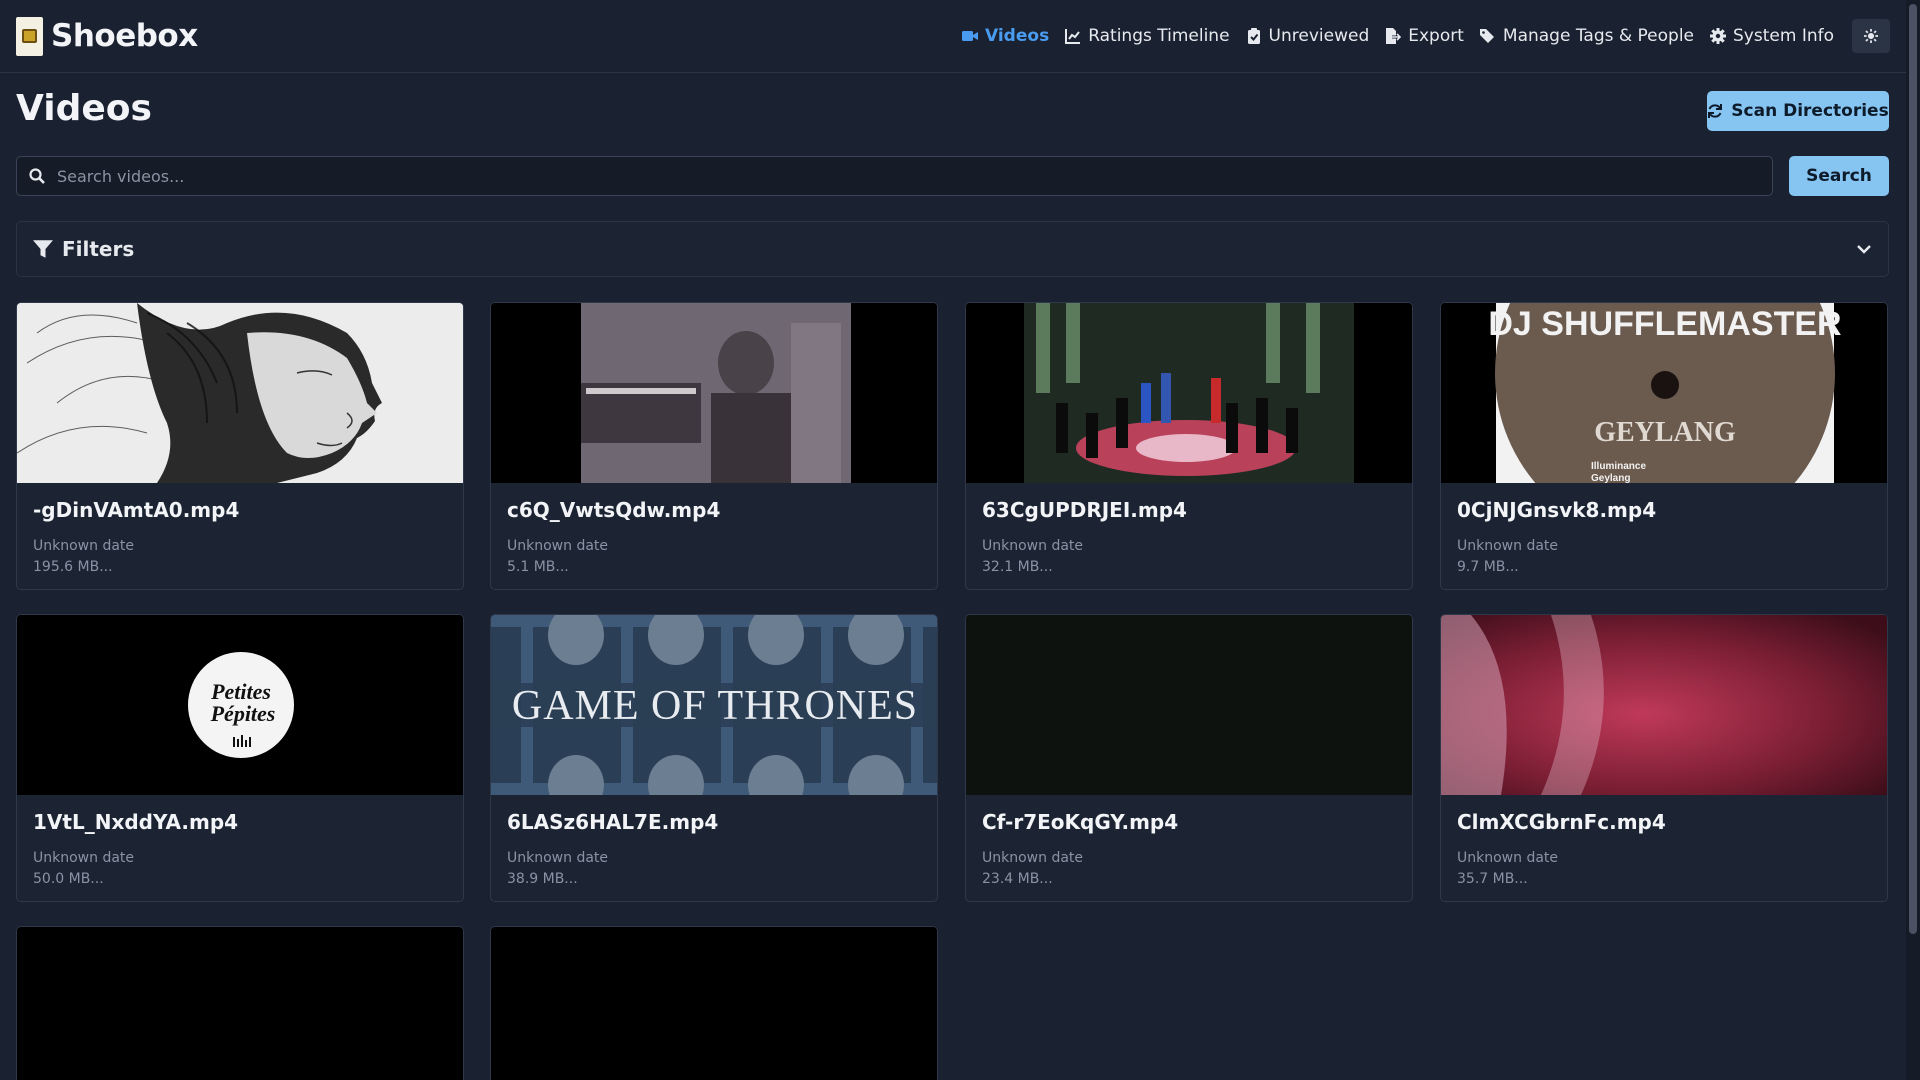 The height and width of the screenshot is (1080, 1920). I want to click on show-title: GAME OF THRONES, so click(715, 706).